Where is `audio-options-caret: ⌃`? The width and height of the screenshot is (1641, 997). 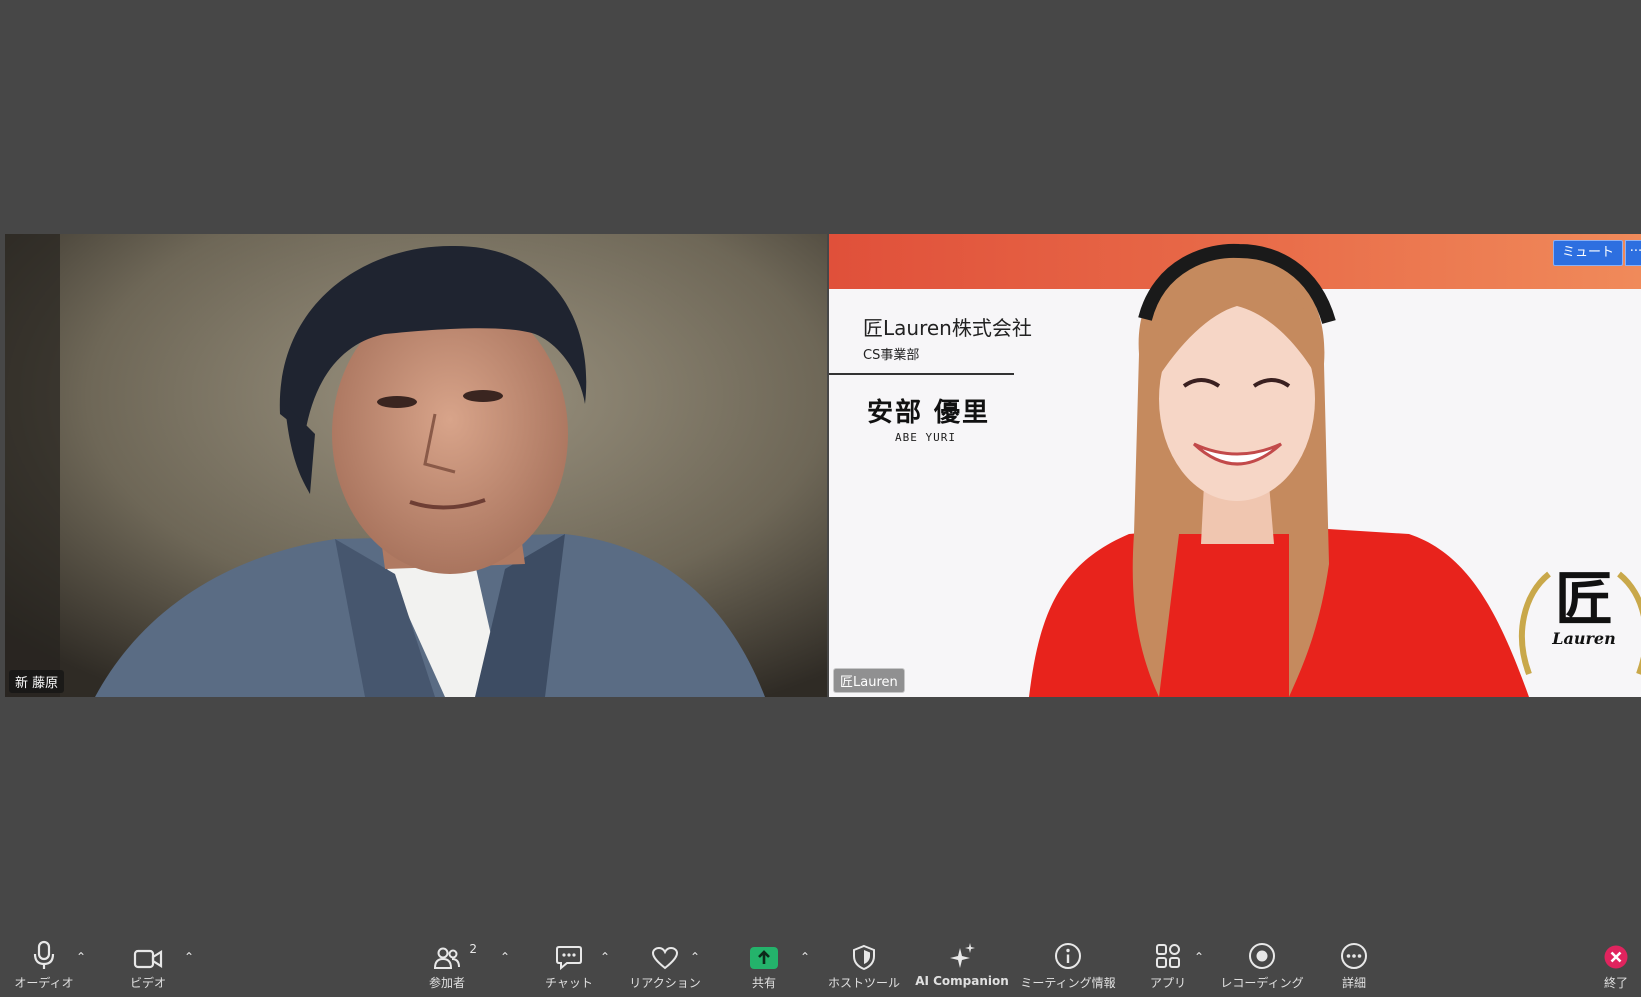
audio-options-caret: ⌃ is located at coordinates (81, 957).